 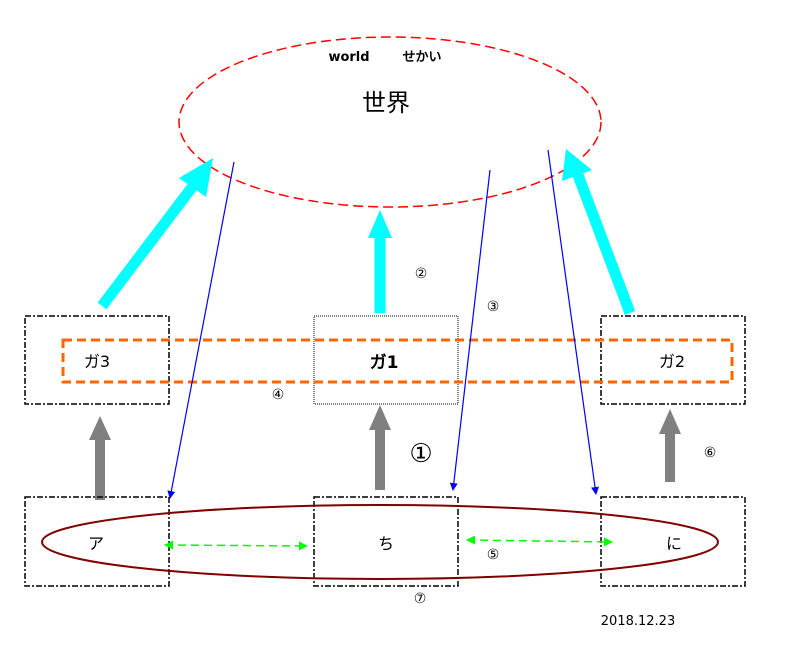 I want to click on cyan-arrow-left, so click(x=155, y=234).